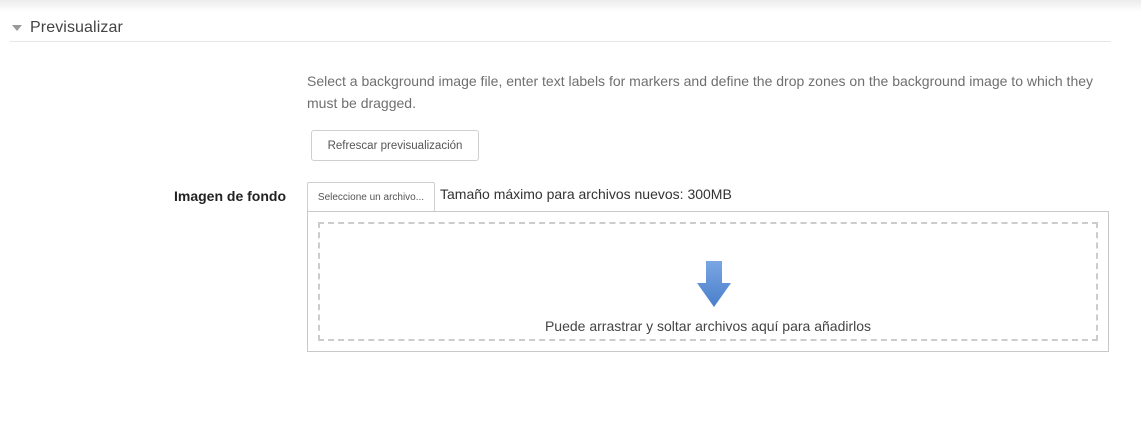  Describe the element at coordinates (76, 28) in the screenshot. I see `section-title: Previsualizar` at that location.